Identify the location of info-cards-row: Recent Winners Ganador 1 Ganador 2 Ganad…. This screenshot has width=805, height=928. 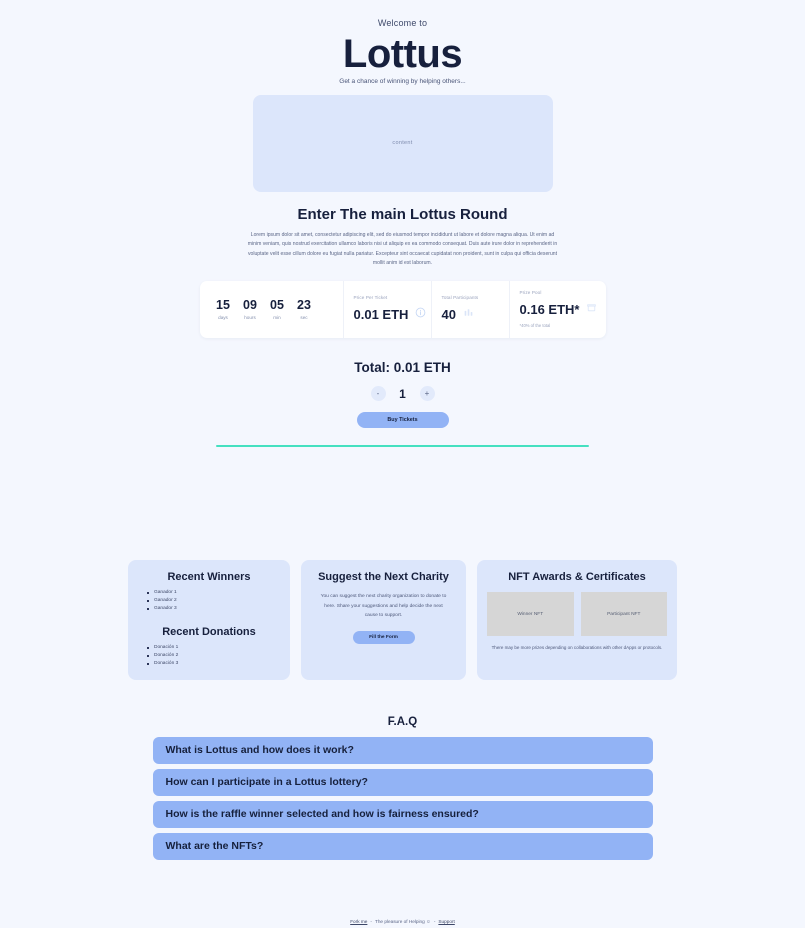
(402, 620).